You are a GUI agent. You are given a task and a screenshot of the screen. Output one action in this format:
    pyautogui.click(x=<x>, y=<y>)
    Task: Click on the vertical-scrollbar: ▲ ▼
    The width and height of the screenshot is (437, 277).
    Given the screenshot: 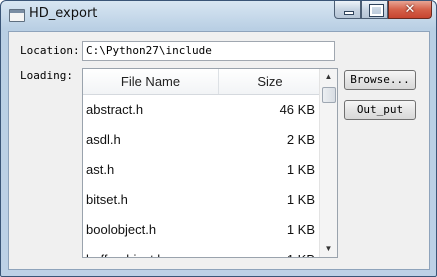 What is the action you would take?
    pyautogui.click(x=328, y=163)
    